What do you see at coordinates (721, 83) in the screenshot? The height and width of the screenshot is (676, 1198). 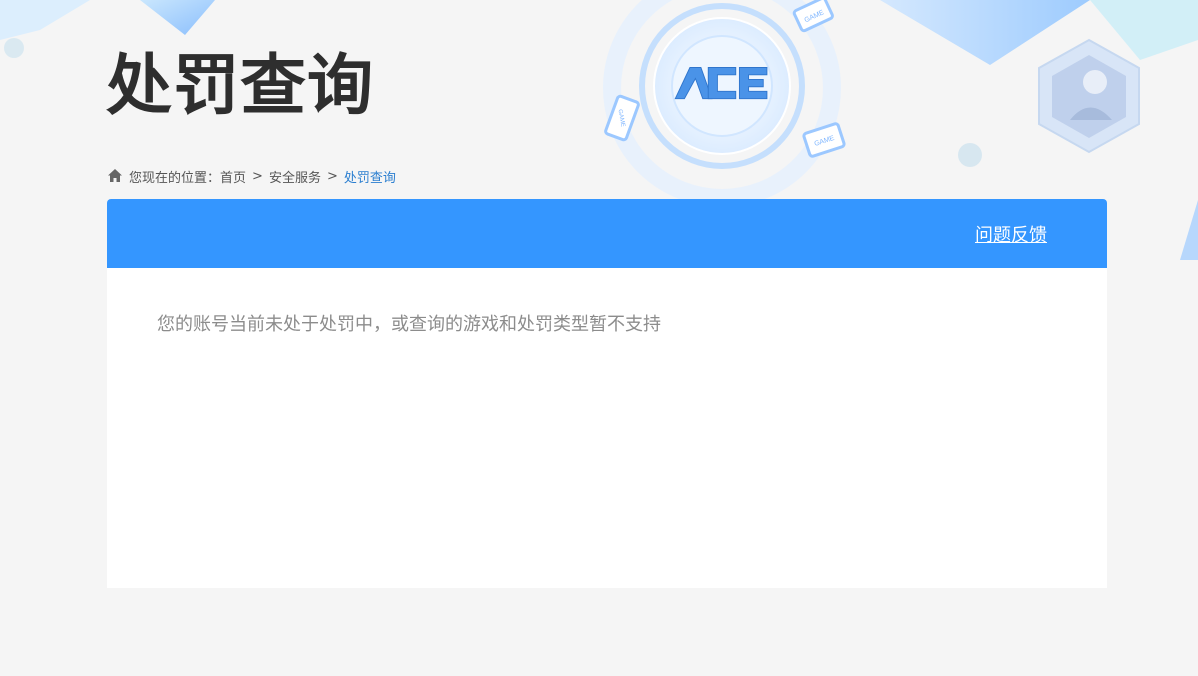 I see `ace-logo-icon` at bounding box center [721, 83].